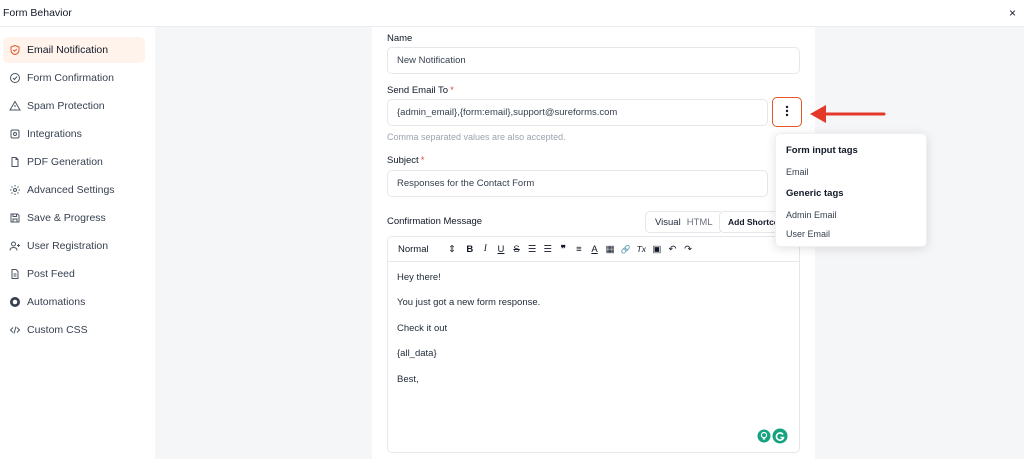  I want to click on link-button: 🔗, so click(626, 249).